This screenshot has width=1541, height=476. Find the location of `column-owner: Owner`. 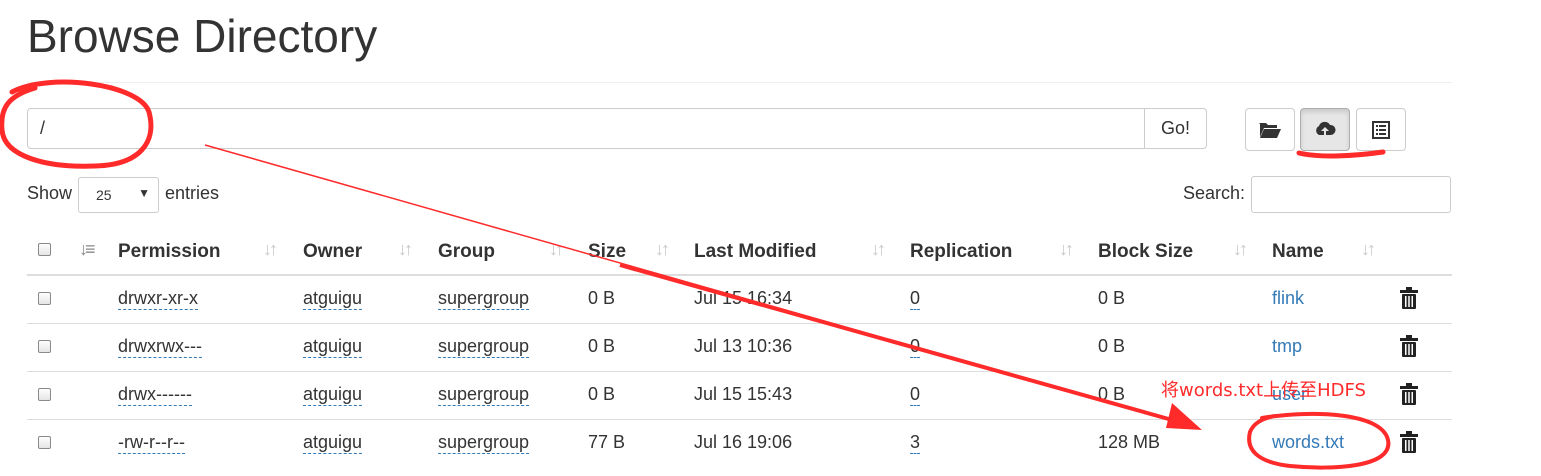

column-owner: Owner is located at coordinates (332, 252).